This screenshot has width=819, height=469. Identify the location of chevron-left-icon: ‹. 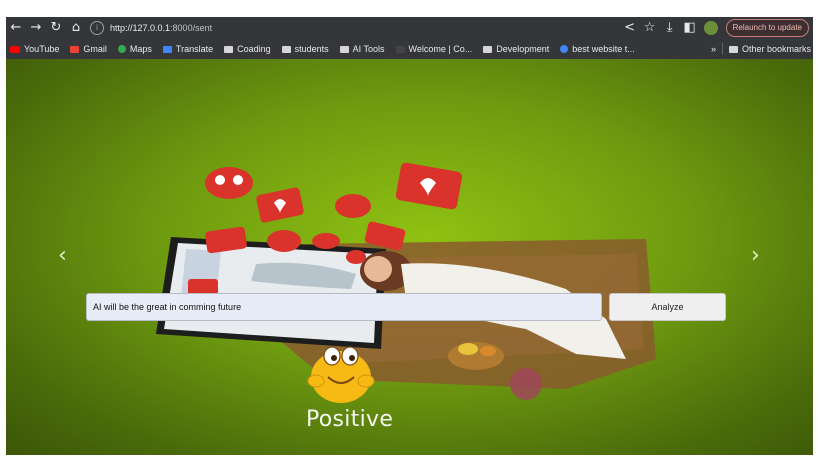
(62, 256).